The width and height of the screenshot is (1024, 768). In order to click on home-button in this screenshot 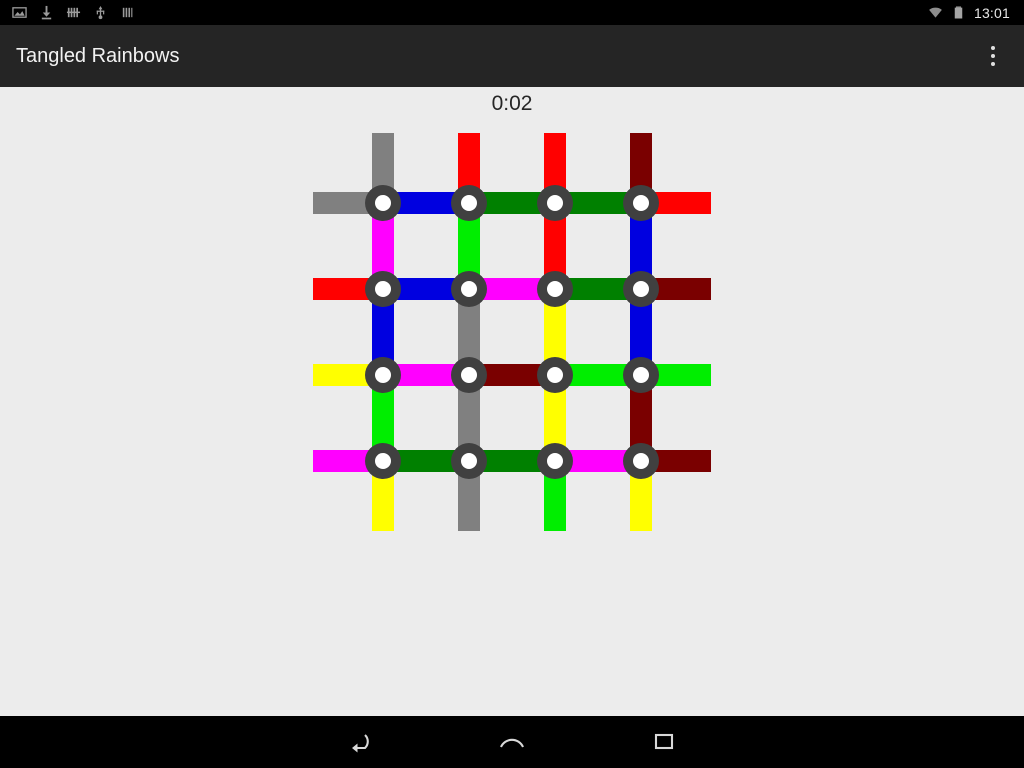, I will do `click(512, 742)`.